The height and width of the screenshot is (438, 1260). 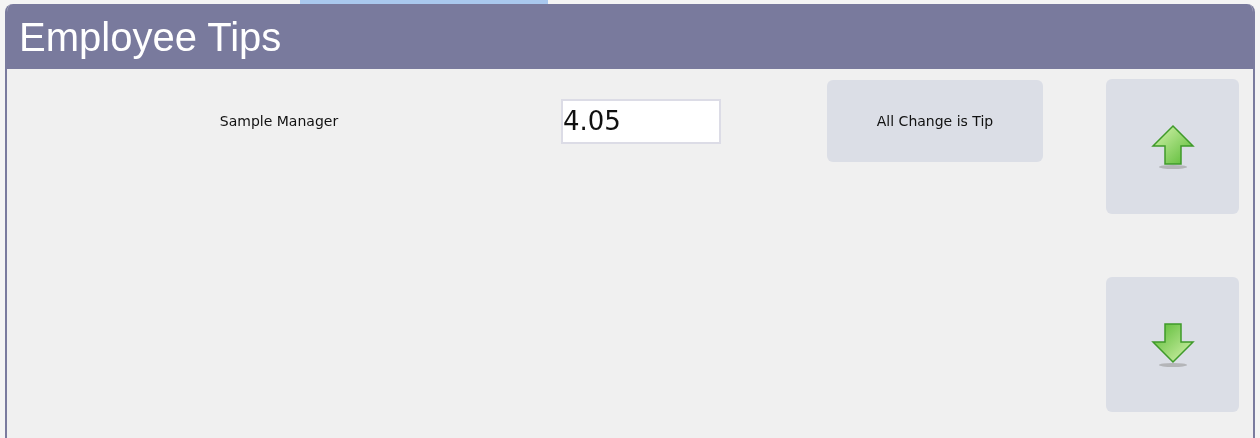 I want to click on dialog-title: Employee Tips, so click(x=150, y=36).